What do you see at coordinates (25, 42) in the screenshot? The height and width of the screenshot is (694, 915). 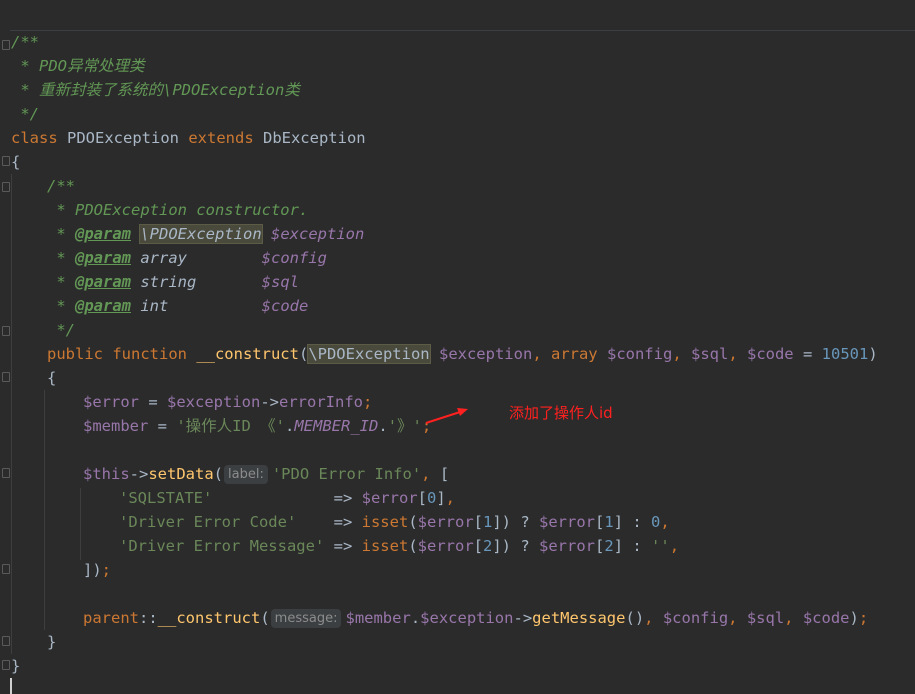 I see `code-line-doc-open: /**` at bounding box center [25, 42].